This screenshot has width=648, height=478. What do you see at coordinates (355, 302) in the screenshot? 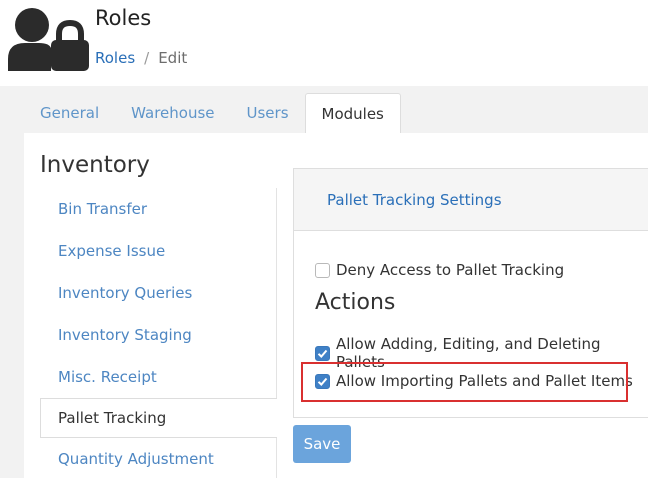
I see `actions-heading: Actions` at bounding box center [355, 302].